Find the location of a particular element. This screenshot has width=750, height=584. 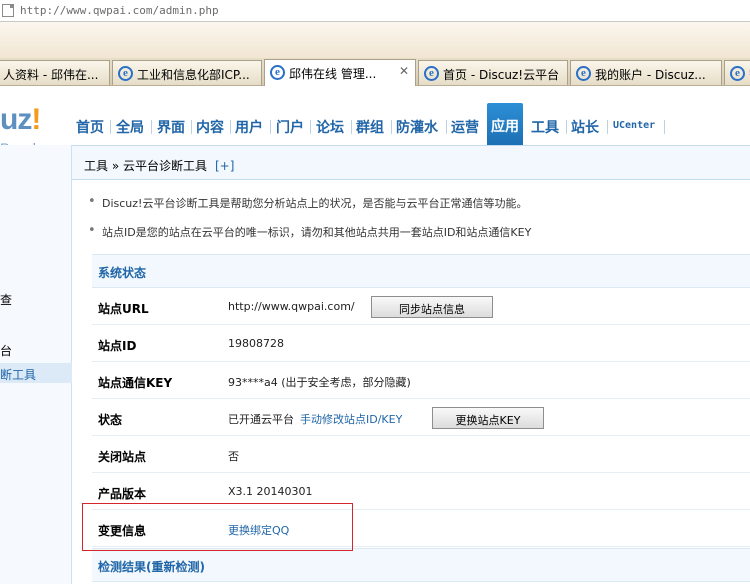

tab-partial: e 誓 is located at coordinates (737, 72).